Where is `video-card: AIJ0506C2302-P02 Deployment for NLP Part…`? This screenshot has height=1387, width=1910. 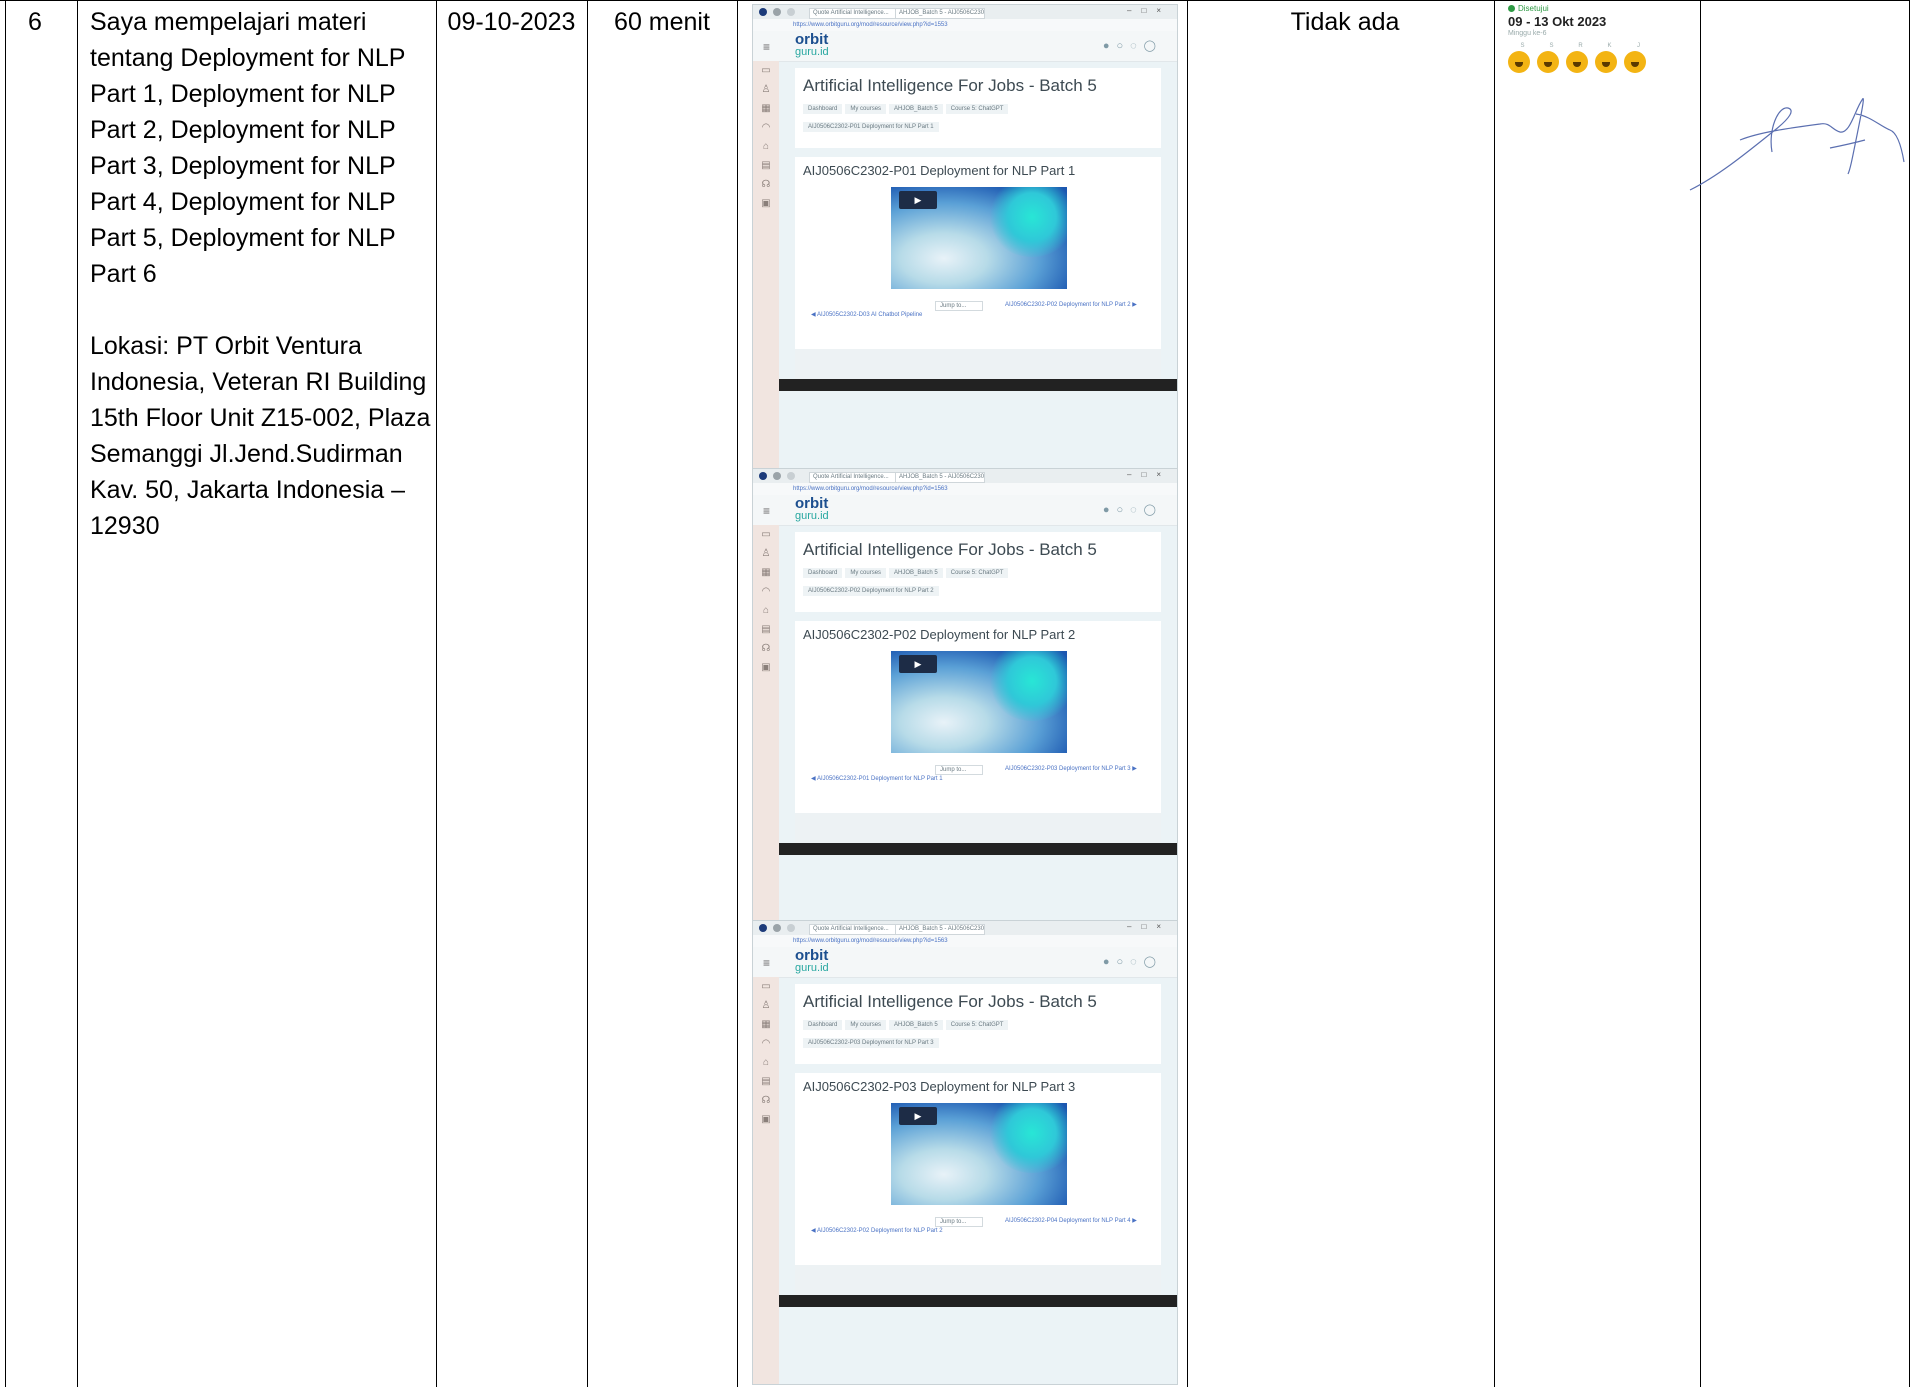
video-card: AIJ0506C2302-P02 Deployment for NLP Part… is located at coordinates (978, 717).